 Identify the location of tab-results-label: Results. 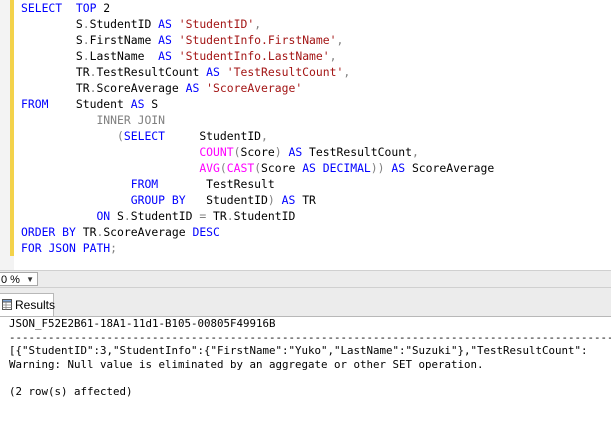
(35, 305).